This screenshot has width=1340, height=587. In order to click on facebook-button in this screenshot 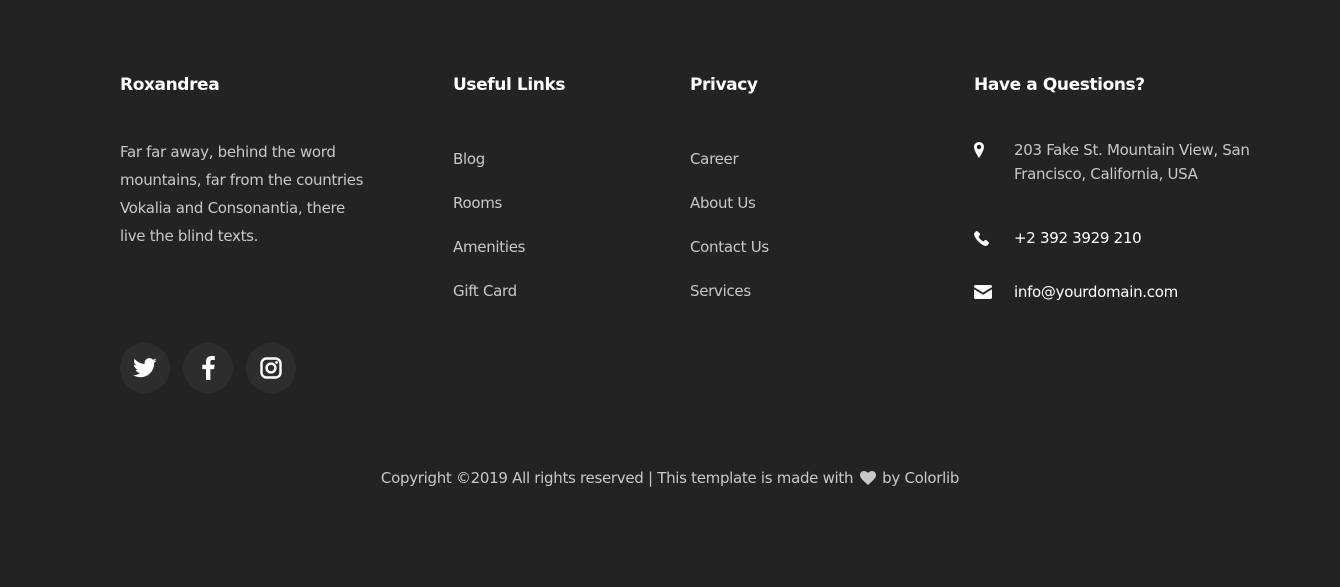, I will do `click(208, 368)`.